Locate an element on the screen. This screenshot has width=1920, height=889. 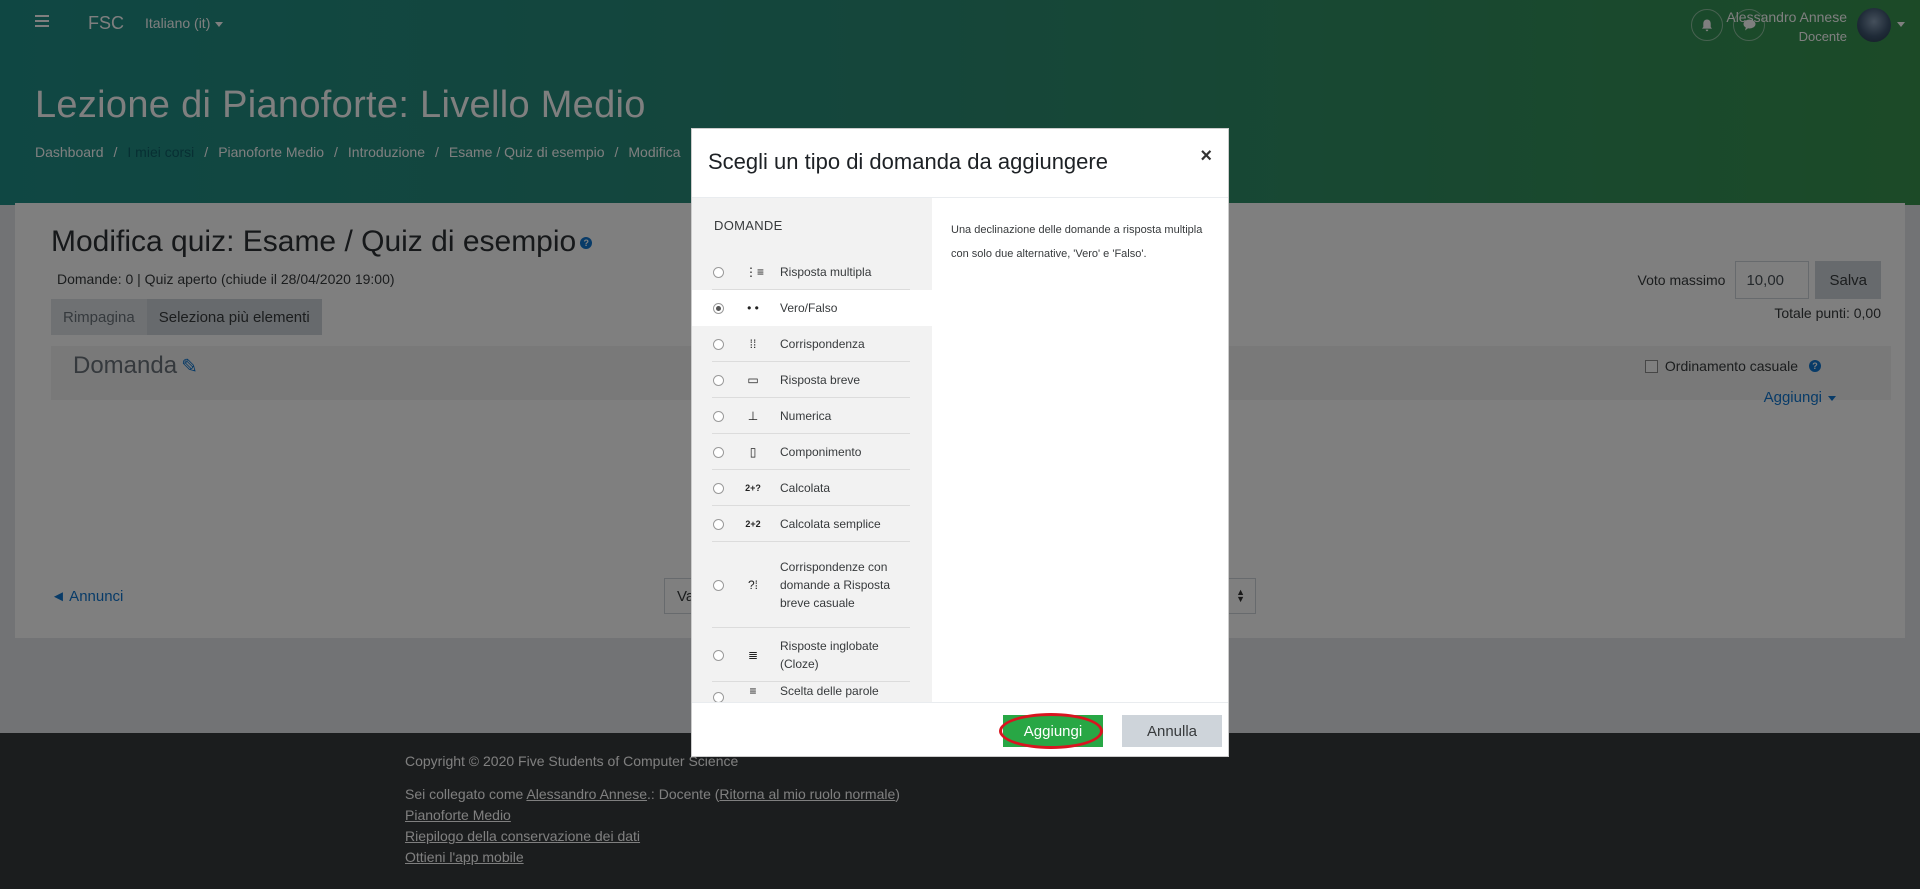
essay-icon: ▯ is located at coordinates (753, 452).